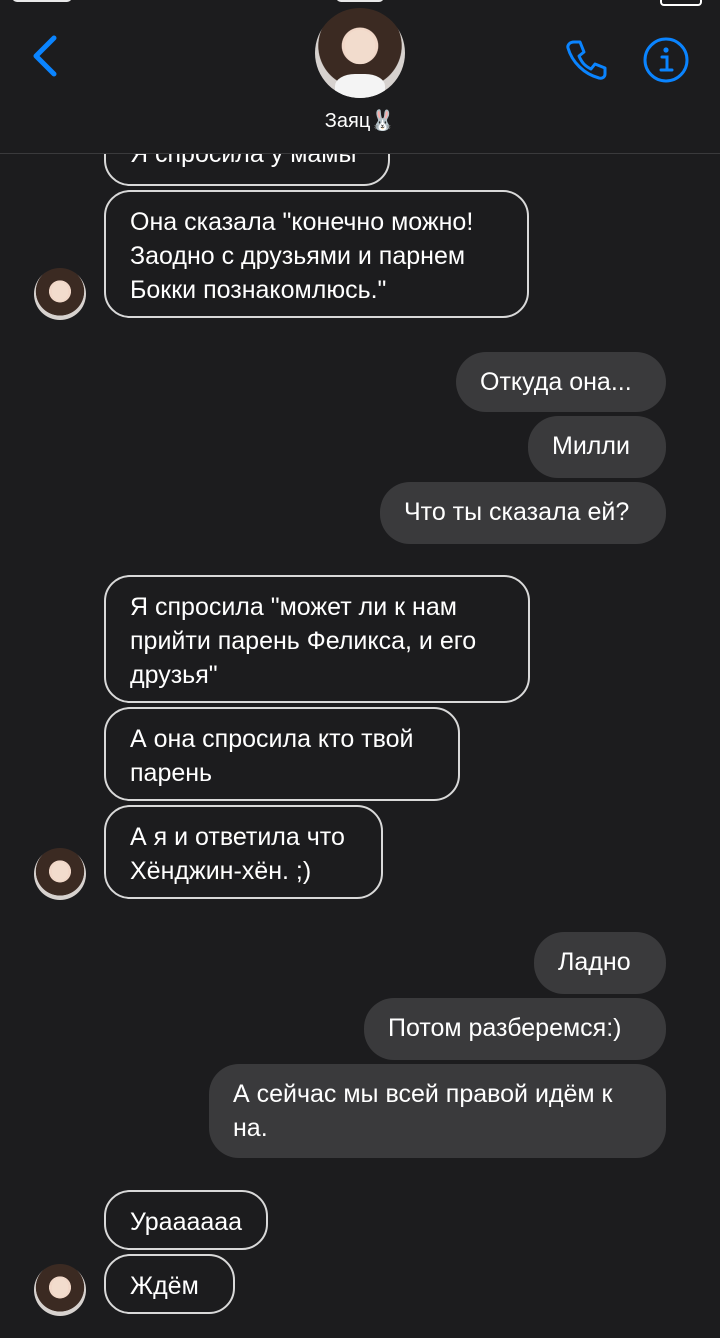  I want to click on message-bubble-incoming: Ураааааа, so click(186, 1220).